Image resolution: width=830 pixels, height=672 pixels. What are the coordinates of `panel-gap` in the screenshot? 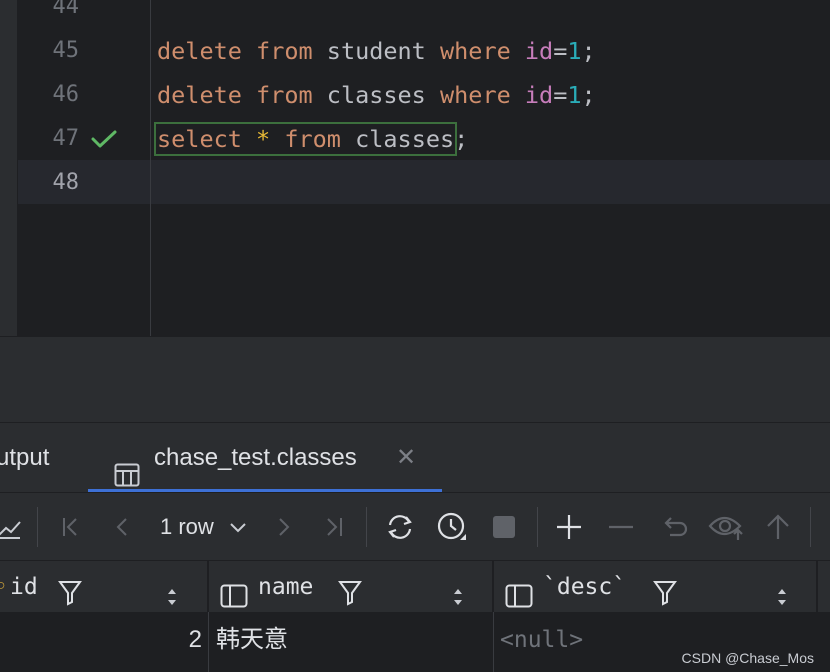 It's located at (415, 379).